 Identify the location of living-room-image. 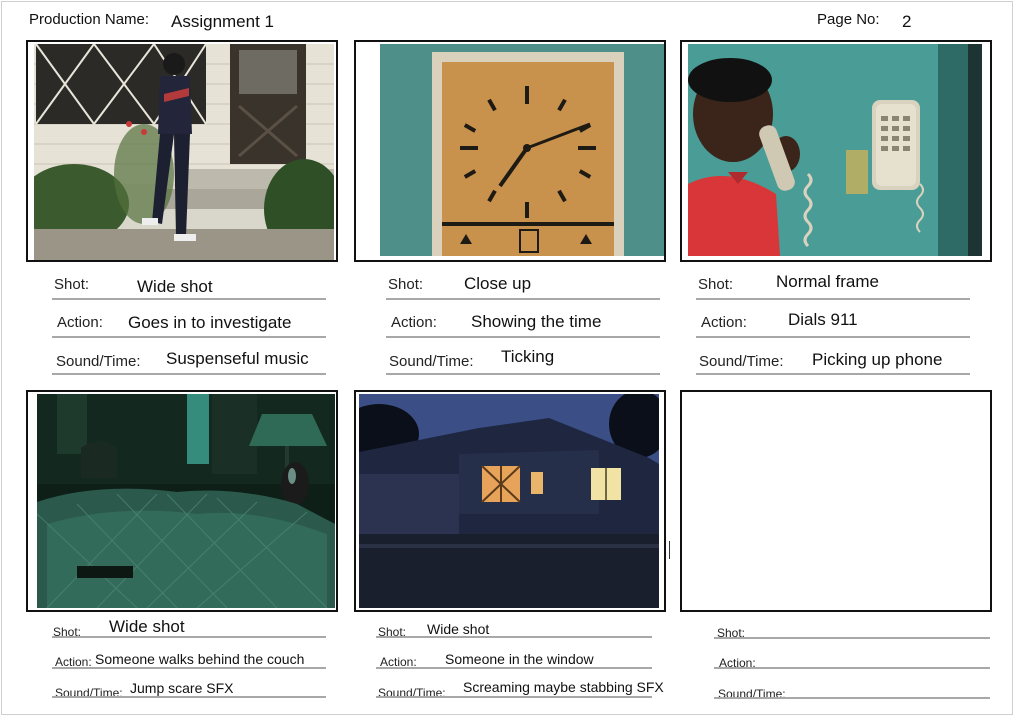
(186, 501).